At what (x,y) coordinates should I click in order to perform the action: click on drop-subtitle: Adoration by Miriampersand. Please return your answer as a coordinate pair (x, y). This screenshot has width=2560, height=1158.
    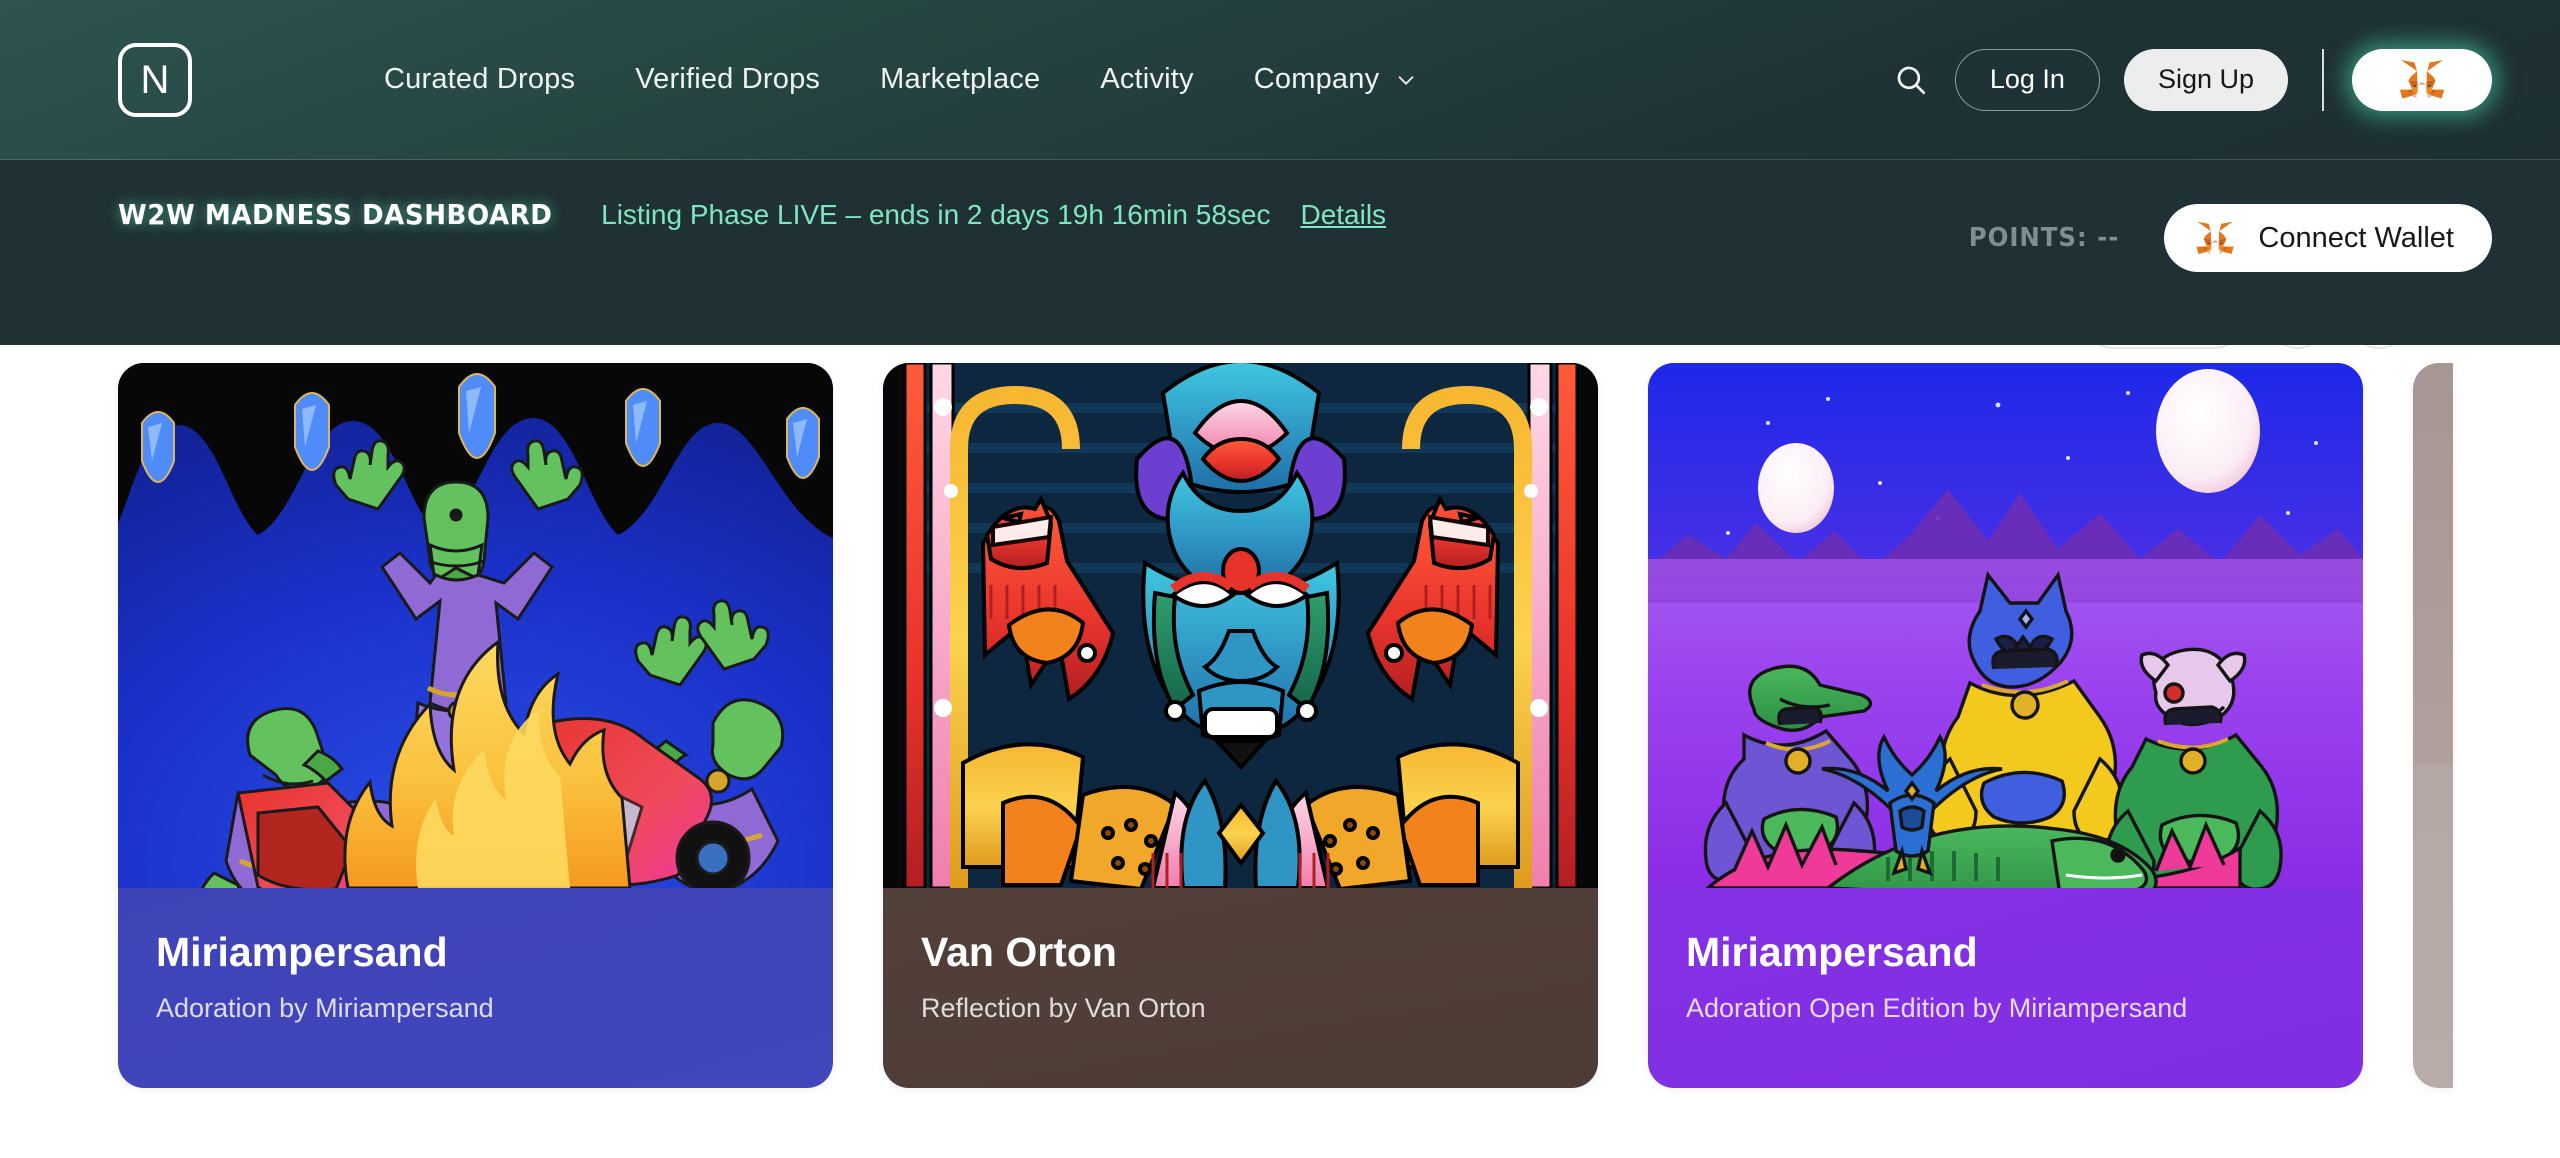
    Looking at the image, I should click on (325, 1008).